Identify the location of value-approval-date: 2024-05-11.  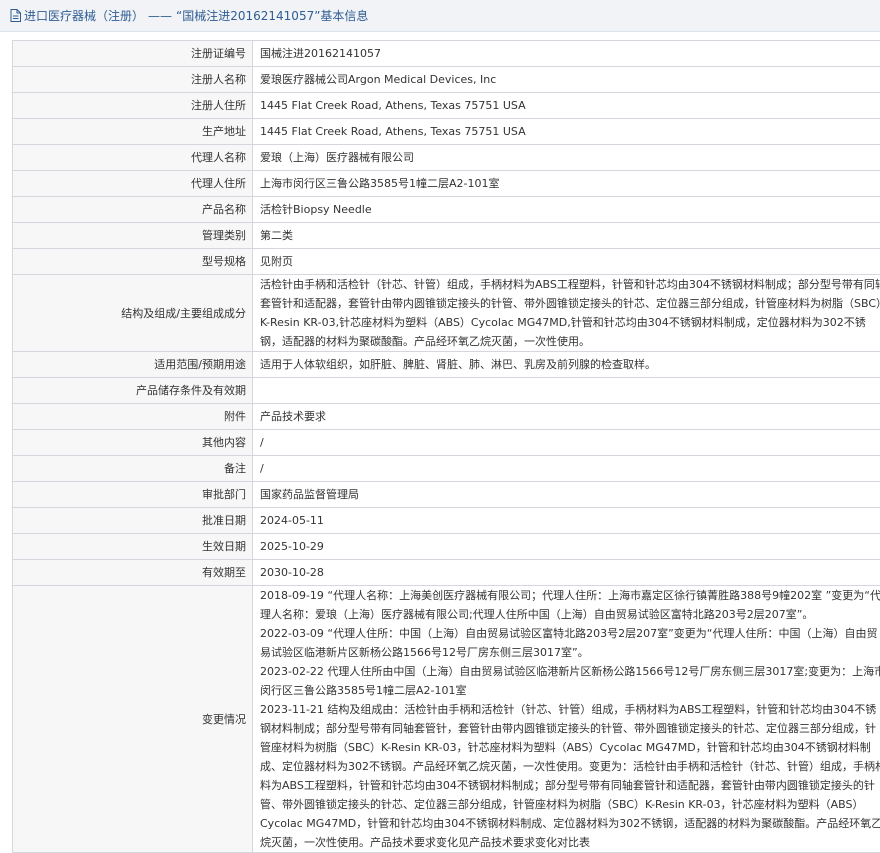
(566, 521).